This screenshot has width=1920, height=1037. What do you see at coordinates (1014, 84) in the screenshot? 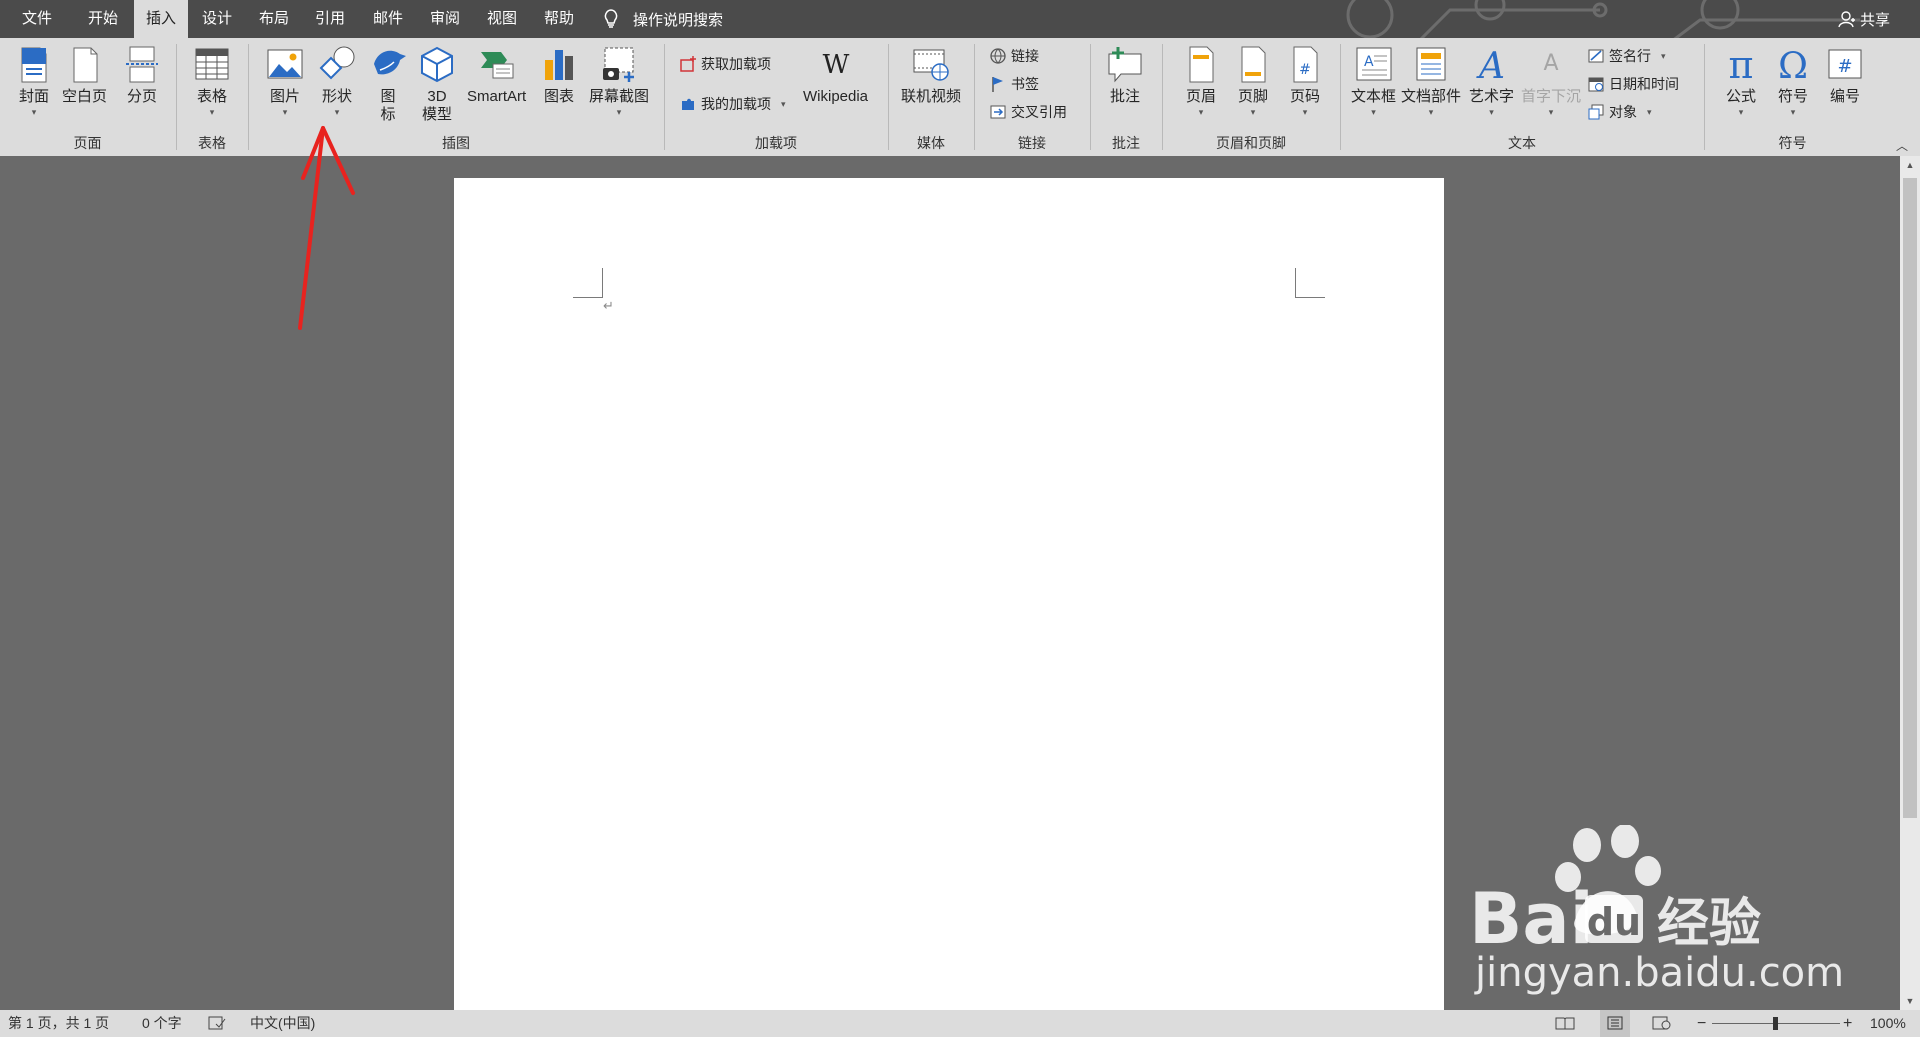
I see `bookmark-button: 书签` at bounding box center [1014, 84].